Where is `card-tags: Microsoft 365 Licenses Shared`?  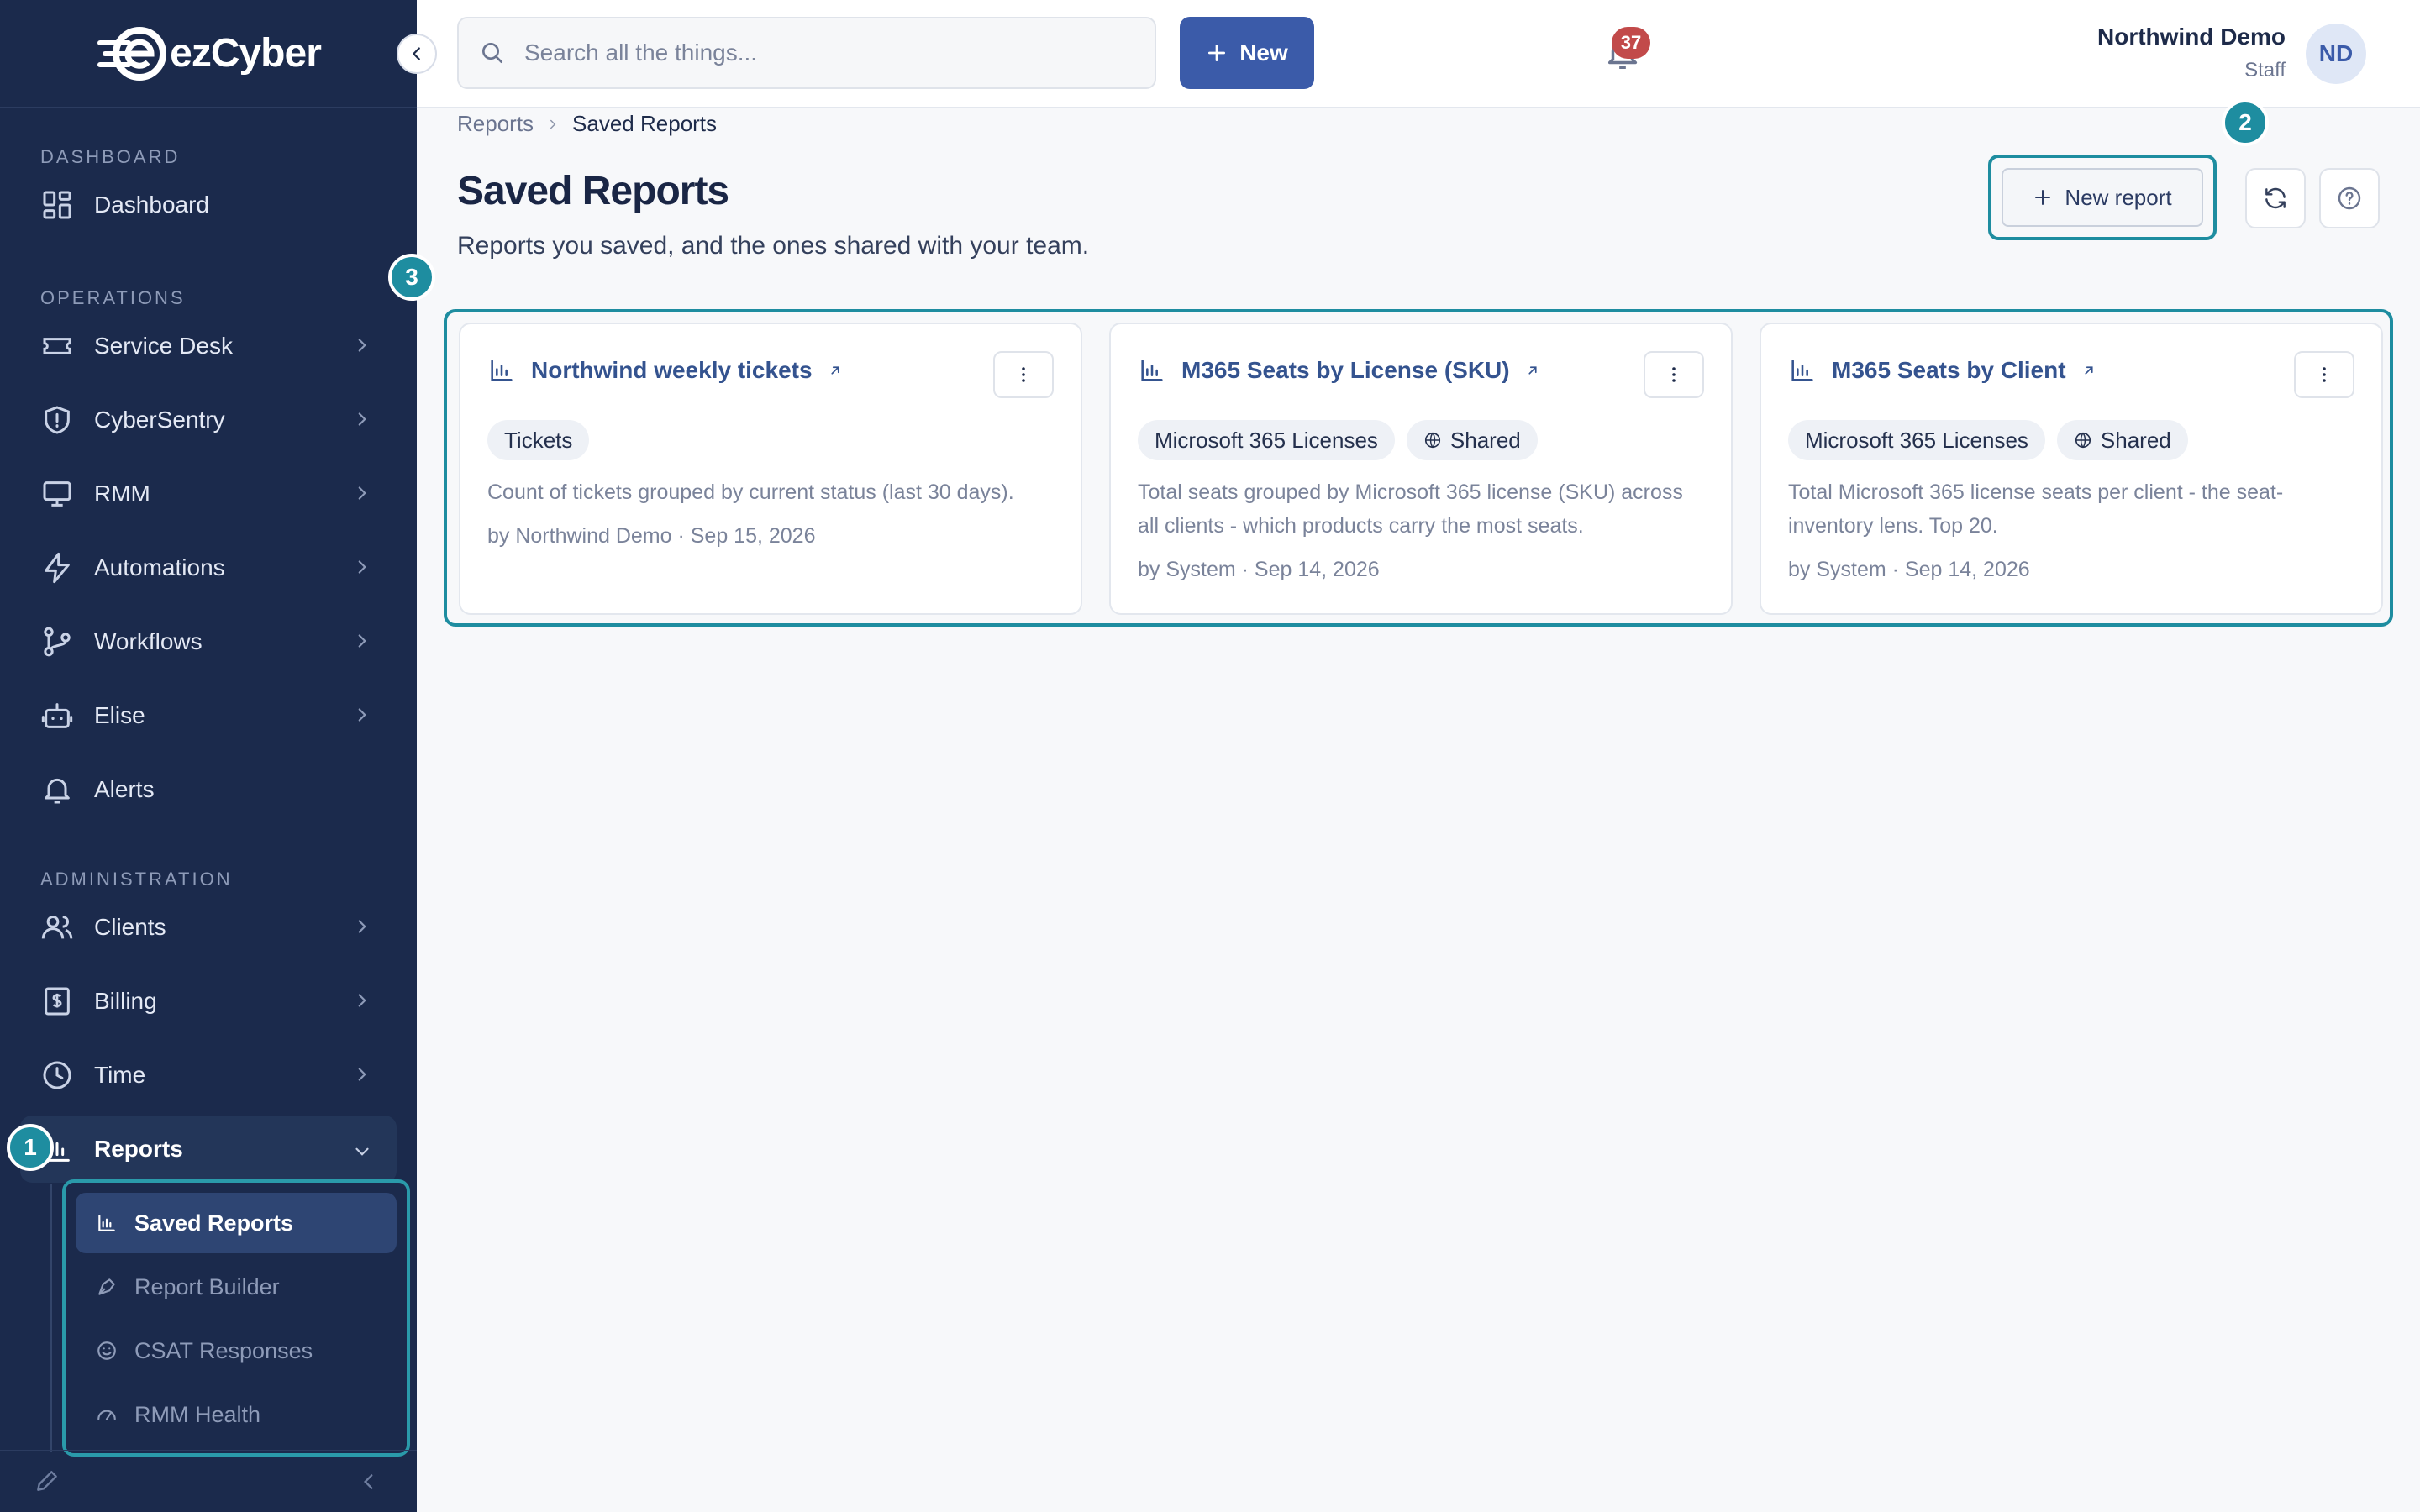 card-tags: Microsoft 365 Licenses Shared is located at coordinates (1338, 440).